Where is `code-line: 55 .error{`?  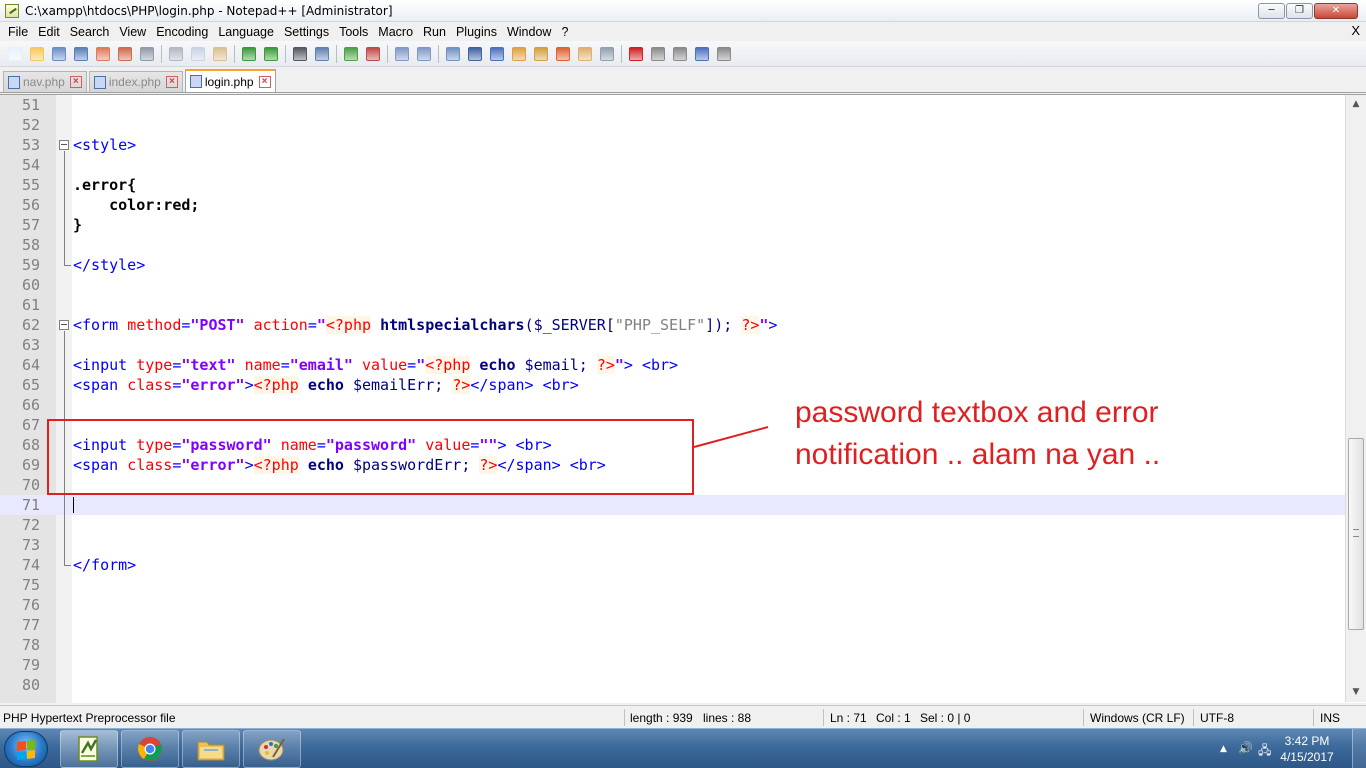
code-line: 55 .error{ is located at coordinates (672, 185).